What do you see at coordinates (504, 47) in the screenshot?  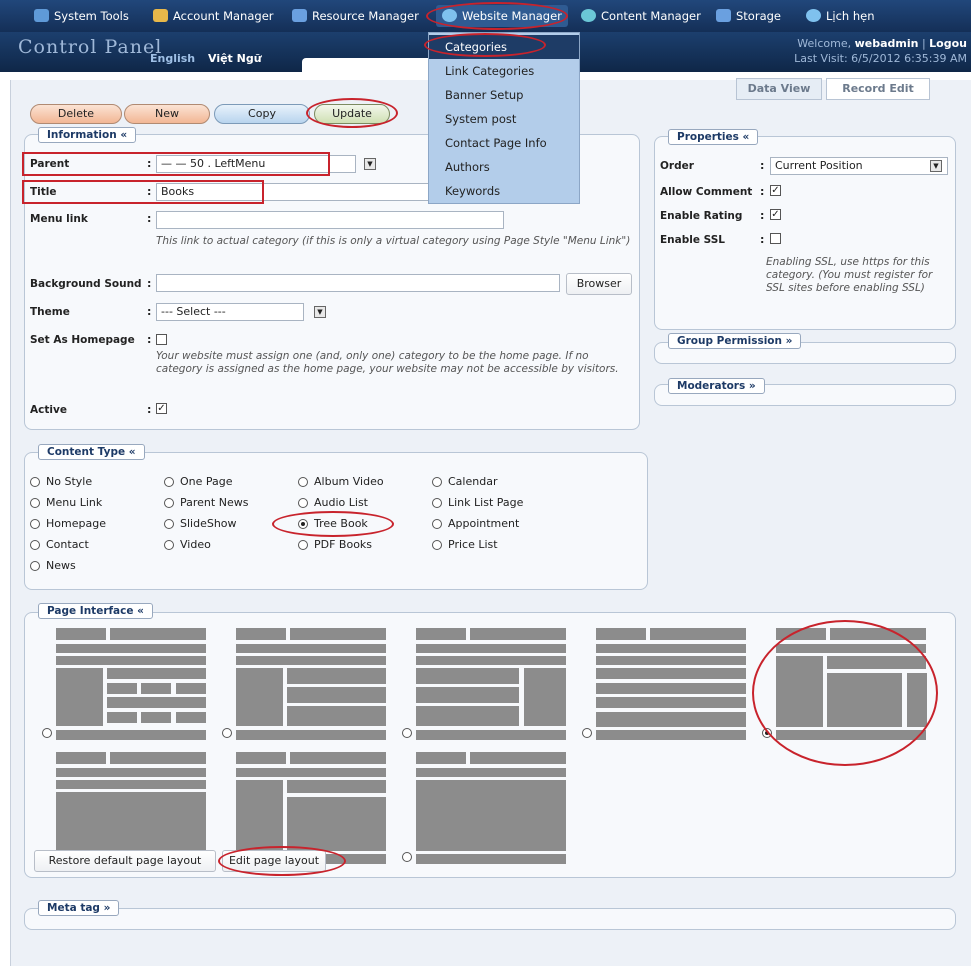 I see `menu-item-categories: Categories` at bounding box center [504, 47].